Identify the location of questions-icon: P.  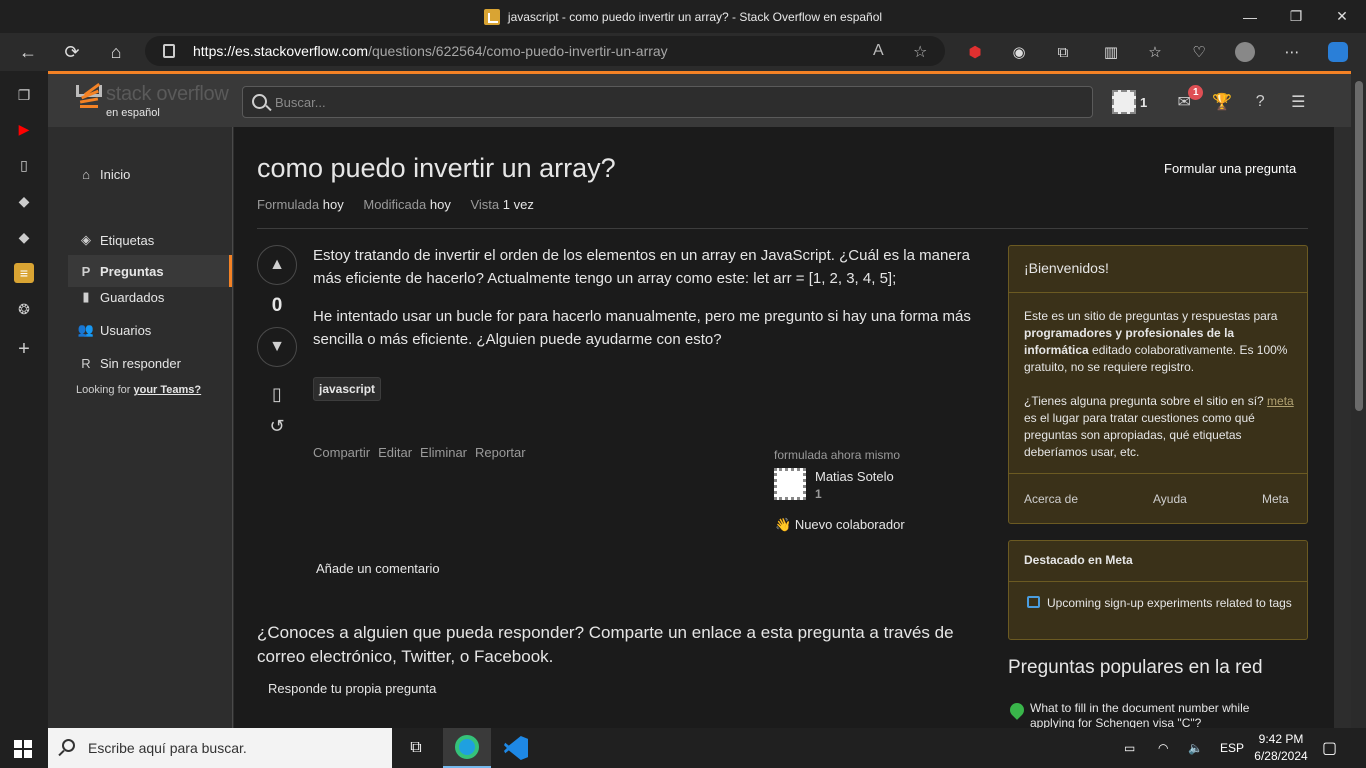
(86, 271).